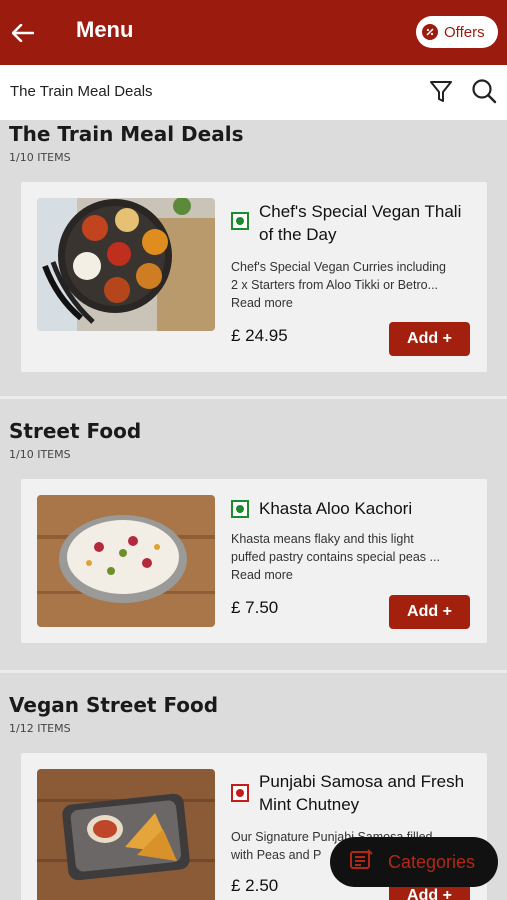  What do you see at coordinates (362, 781) in the screenshot?
I see `item-name-line: Punjabi Samosa and Fresh` at bounding box center [362, 781].